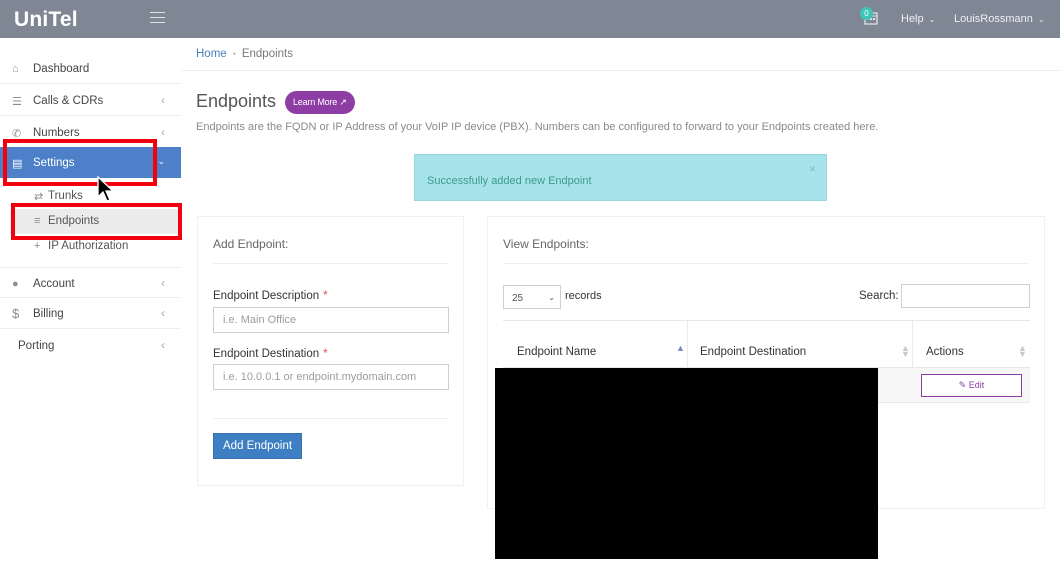  I want to click on user-icon: ●, so click(15, 284).